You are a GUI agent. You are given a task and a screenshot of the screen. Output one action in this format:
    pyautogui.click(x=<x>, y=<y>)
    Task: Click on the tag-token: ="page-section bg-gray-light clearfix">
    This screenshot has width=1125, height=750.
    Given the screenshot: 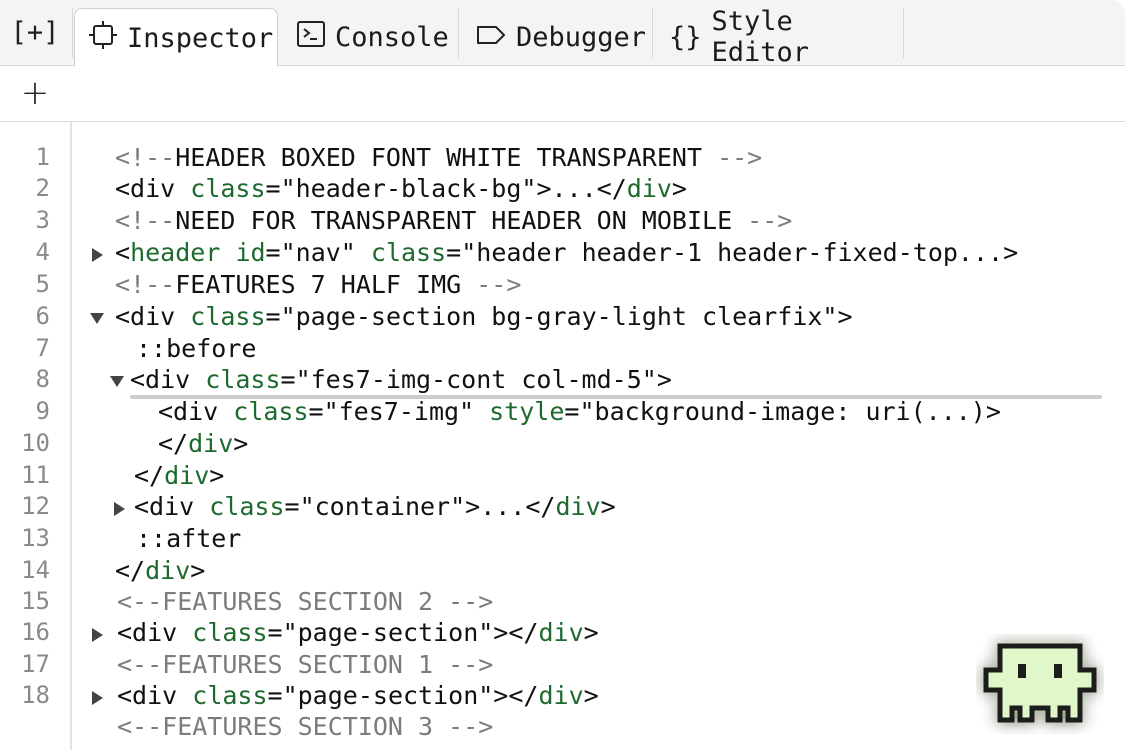 What is the action you would take?
    pyautogui.click(x=559, y=316)
    